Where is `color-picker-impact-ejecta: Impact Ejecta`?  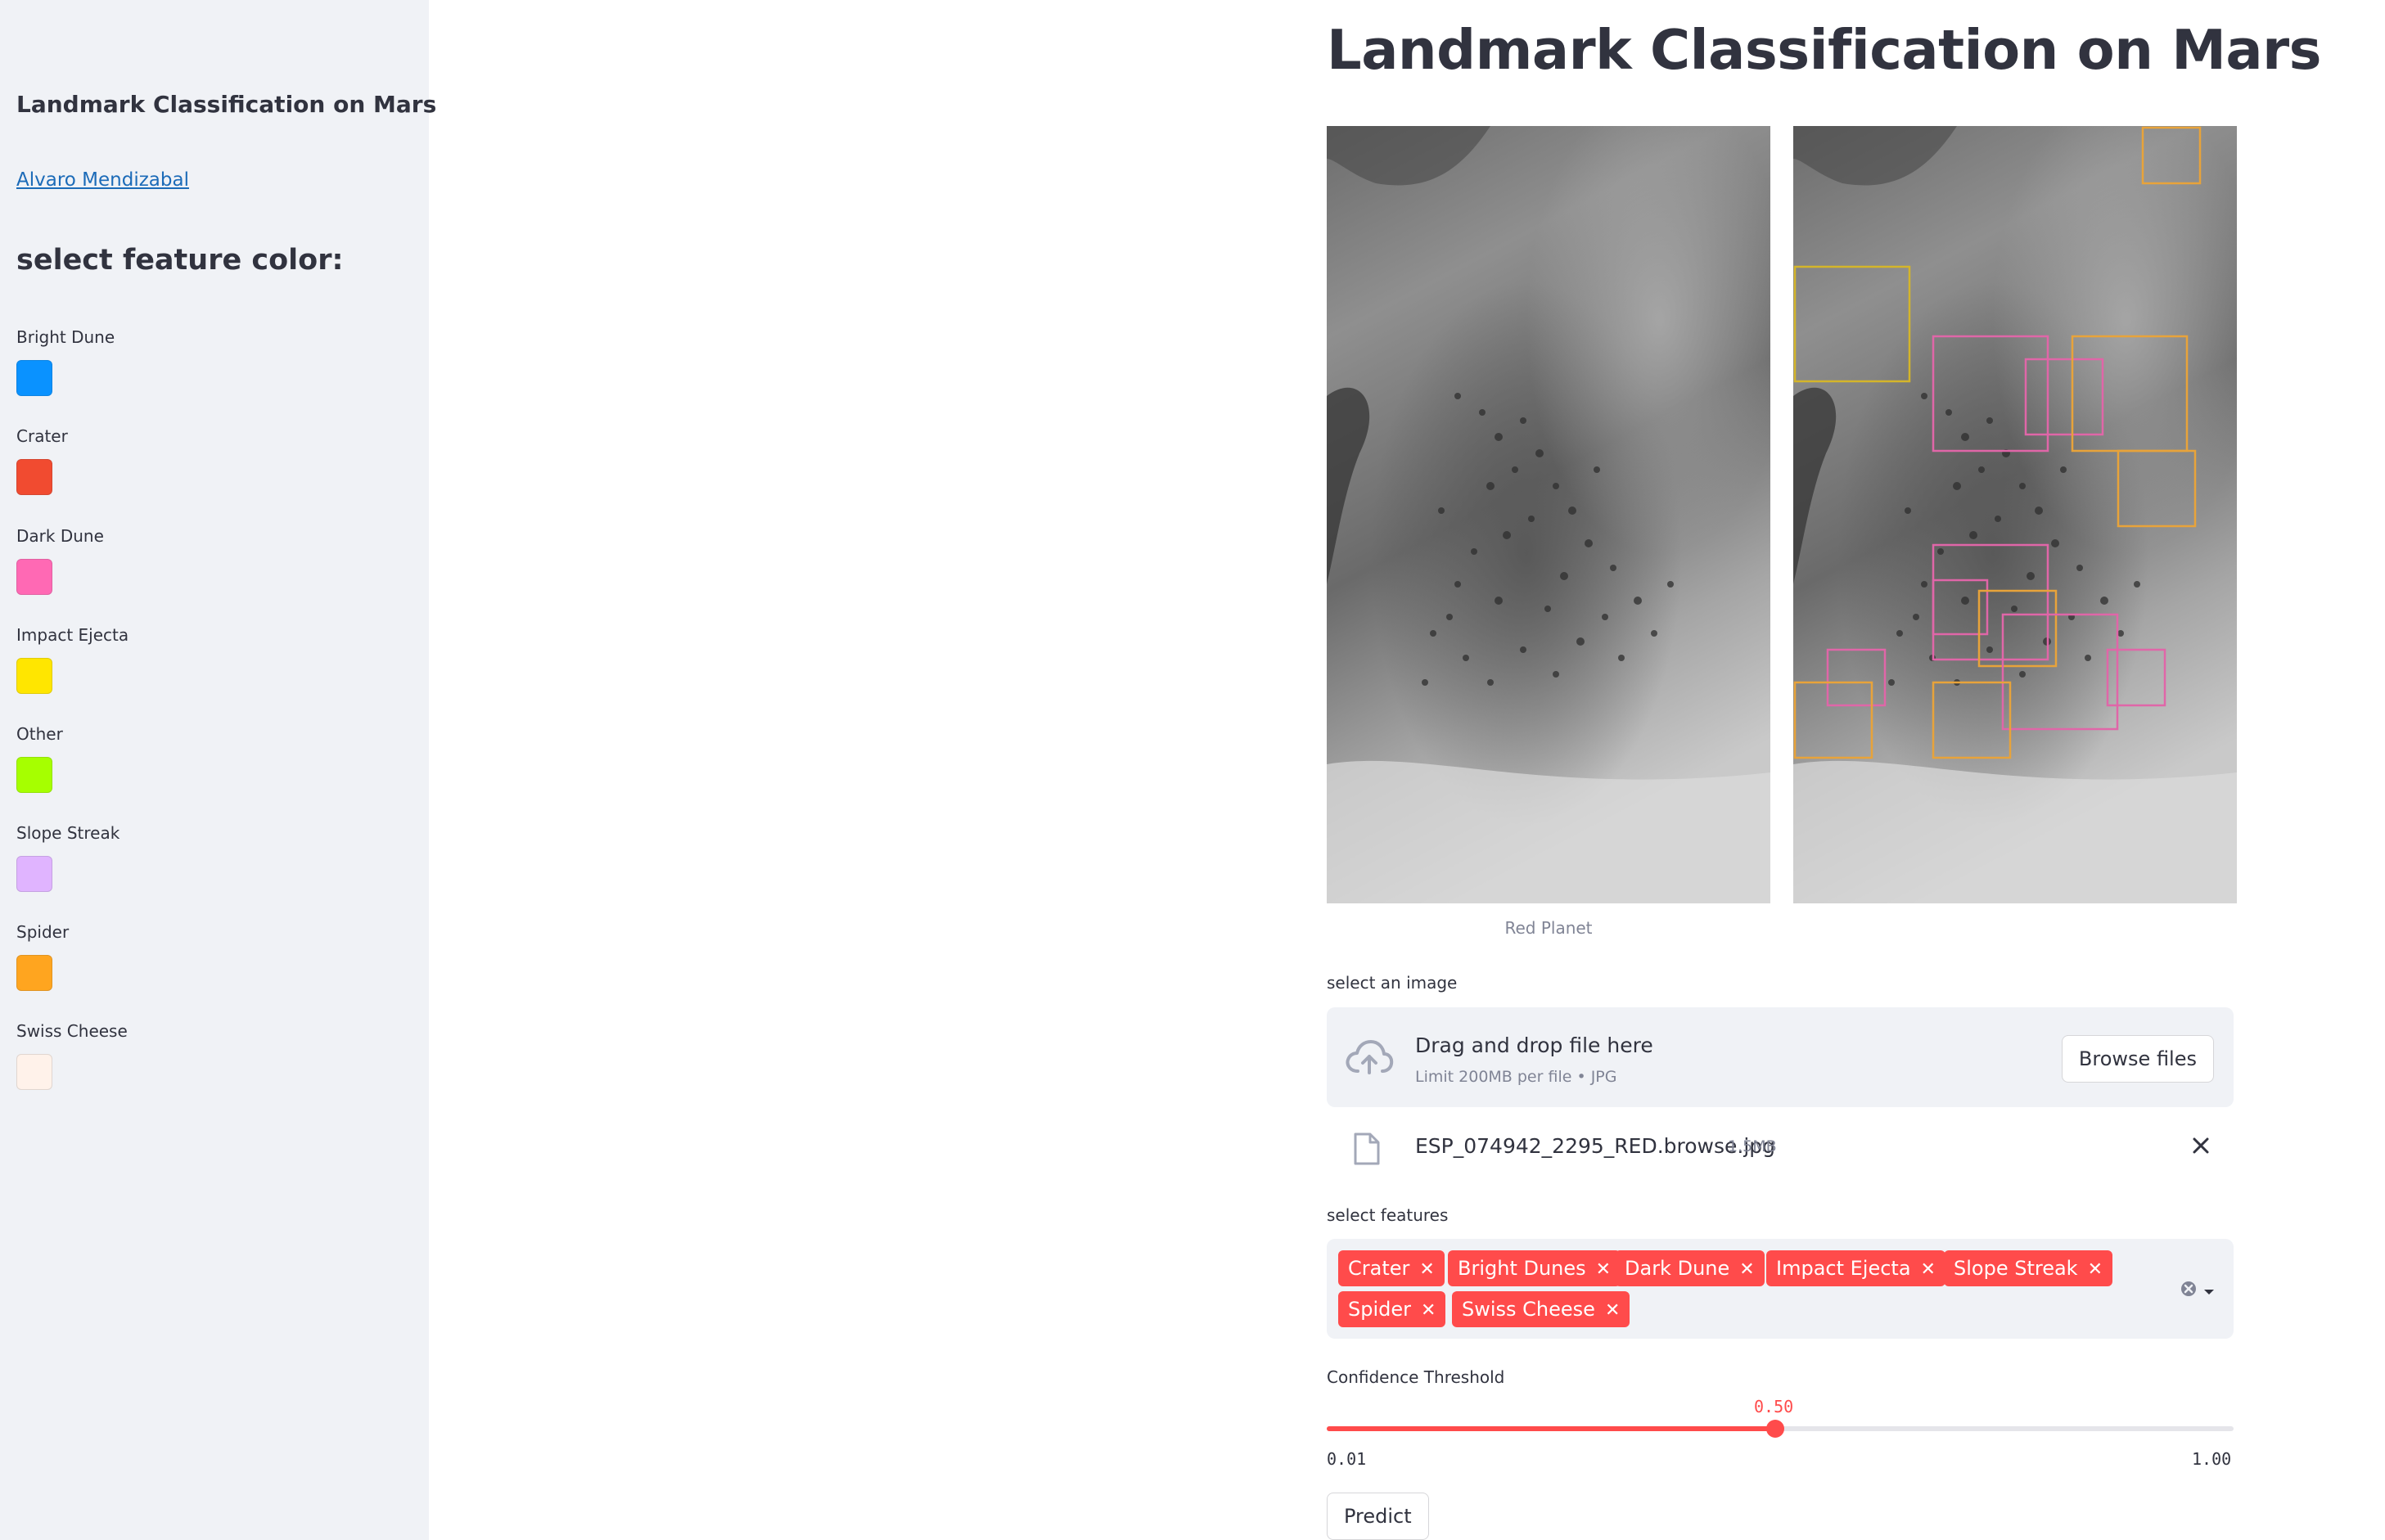 color-picker-impact-ejecta: Impact Ejecta is located at coordinates (72, 659).